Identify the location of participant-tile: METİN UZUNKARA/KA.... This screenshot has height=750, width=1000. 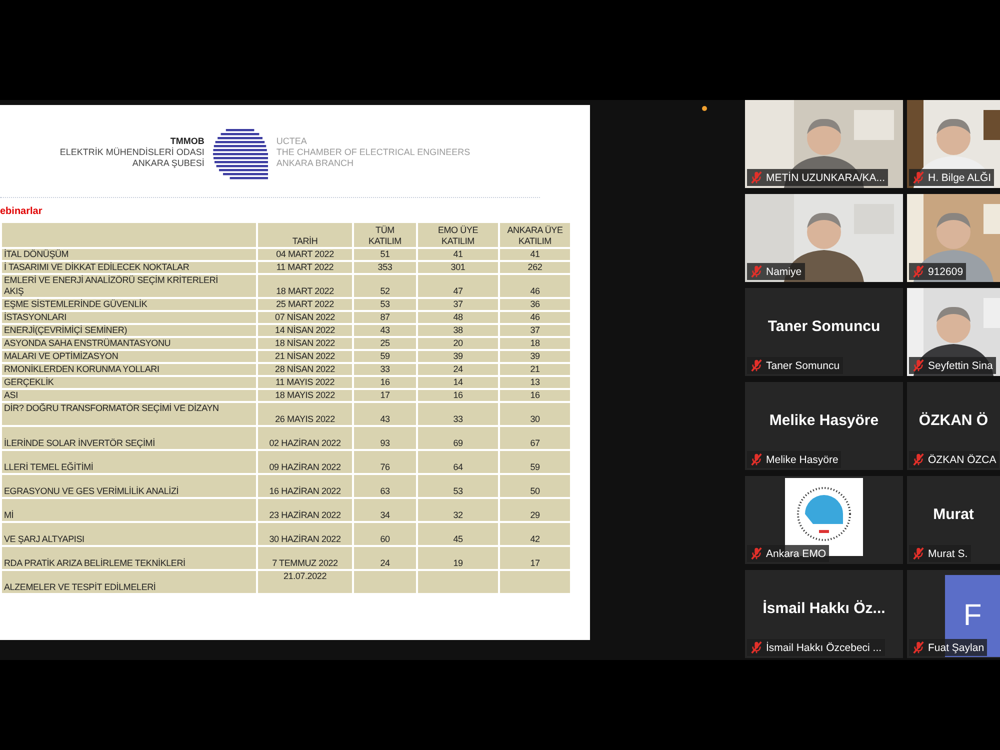
(824, 144).